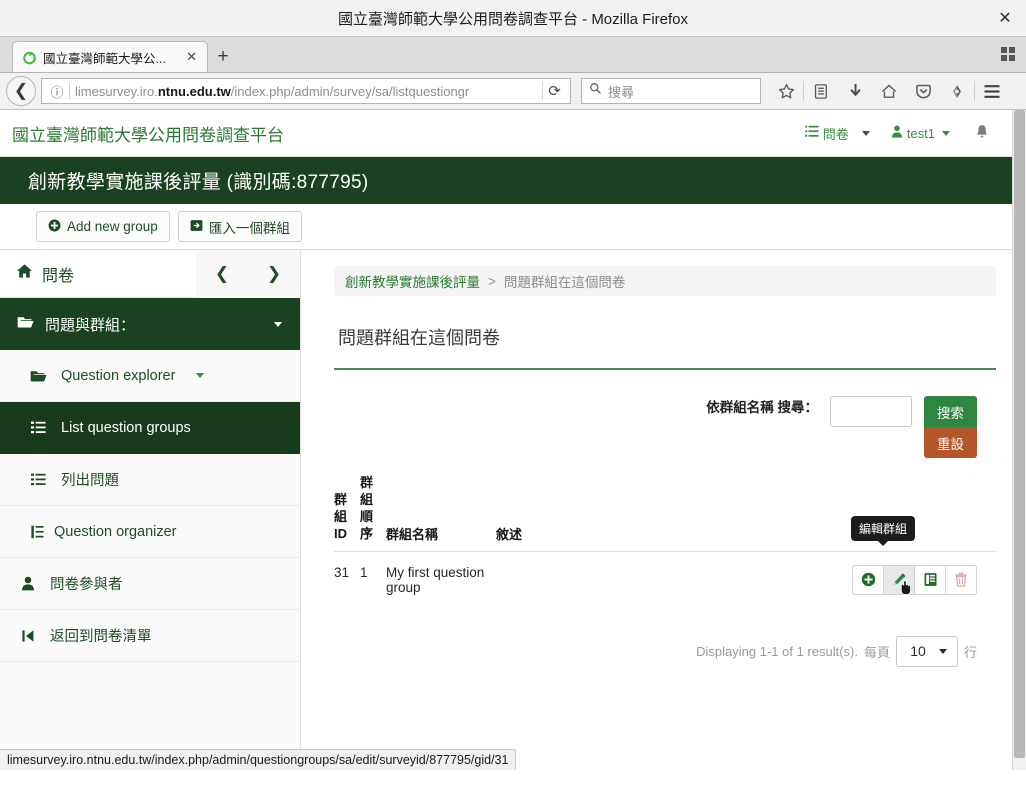 This screenshot has width=1026, height=807. I want to click on per-page-select: 10, so click(926, 651).